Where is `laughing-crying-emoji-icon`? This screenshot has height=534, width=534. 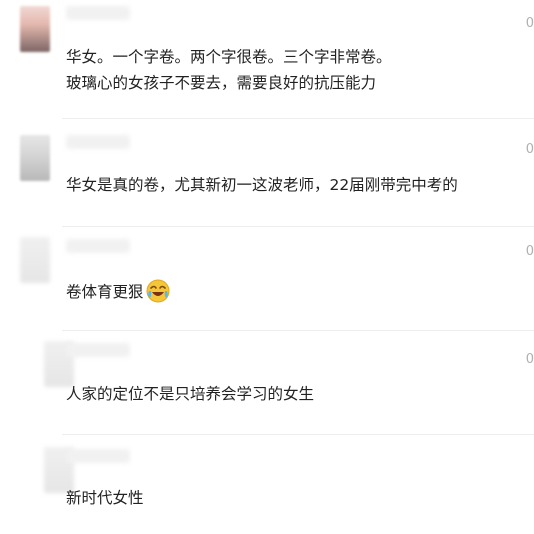 laughing-crying-emoji-icon is located at coordinates (158, 291).